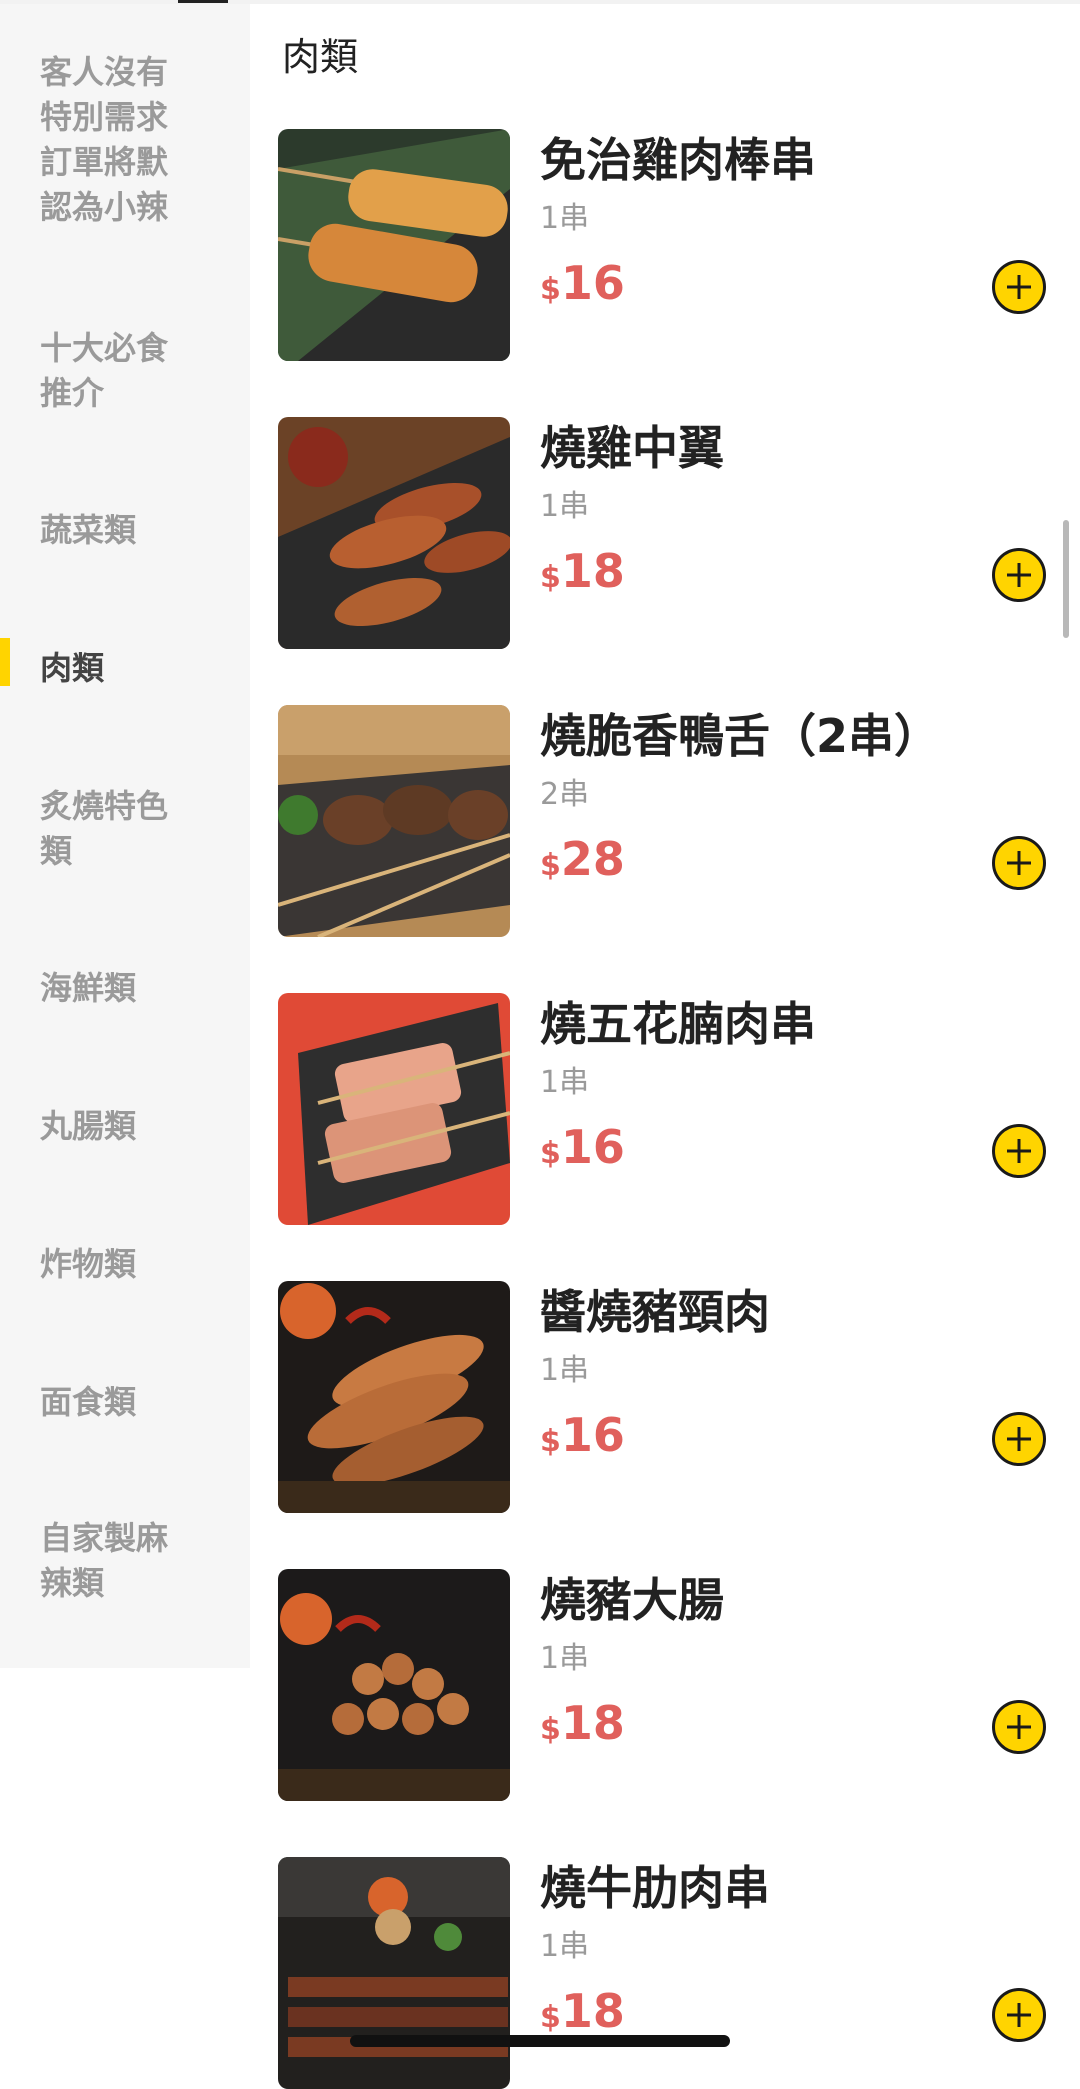  Describe the element at coordinates (673, 1109) in the screenshot. I see `product-item: 燒五花腩肉串 1串 $16` at that location.